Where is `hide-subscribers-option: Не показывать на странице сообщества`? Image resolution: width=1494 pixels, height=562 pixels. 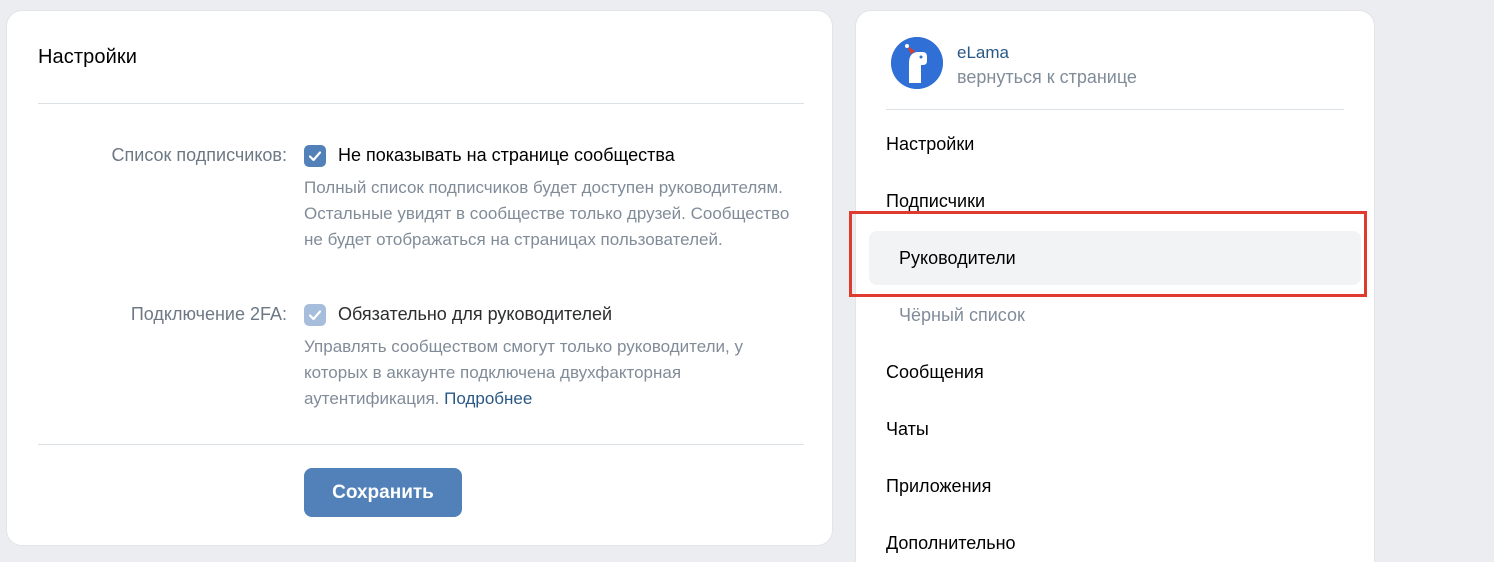 hide-subscribers-option: Не показывать на странице сообщества is located at coordinates (506, 155).